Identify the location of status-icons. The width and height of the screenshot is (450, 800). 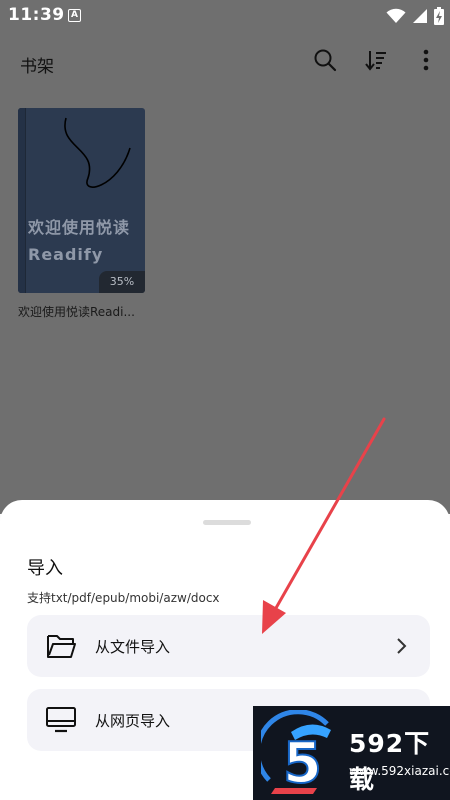
(415, 16).